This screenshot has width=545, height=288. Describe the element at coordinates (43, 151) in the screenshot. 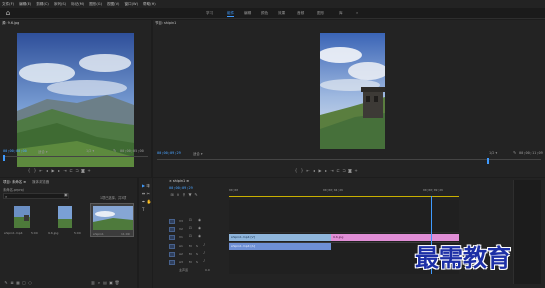

I see `source-fit-select: 适合 ▾` at that location.